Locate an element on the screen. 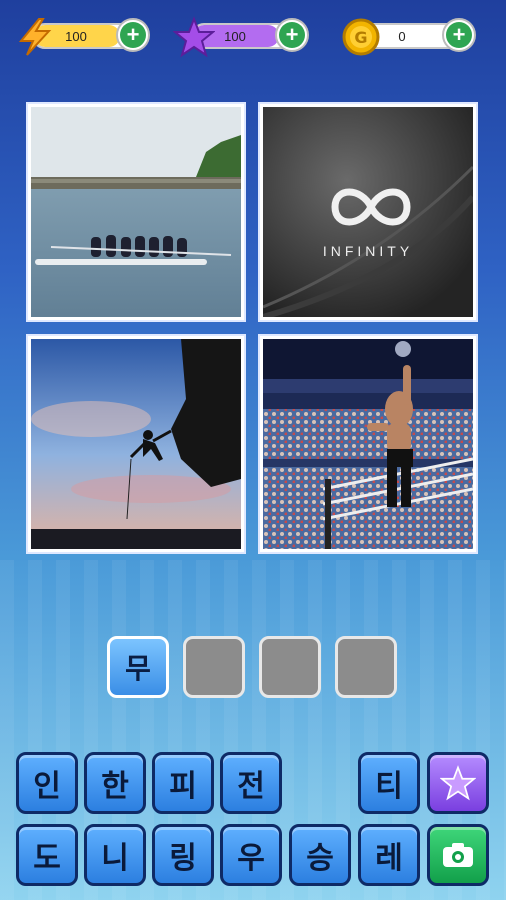 The height and width of the screenshot is (900, 506). letter-key-9: 링 is located at coordinates (183, 855).